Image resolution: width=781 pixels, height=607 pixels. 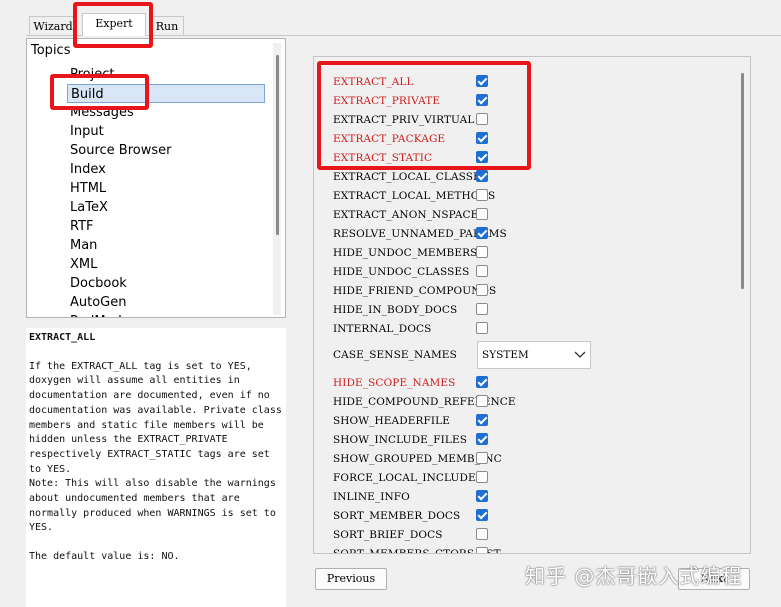 I want to click on option-label: EXTRACT_LOCAL_CLASSES, so click(x=411, y=177).